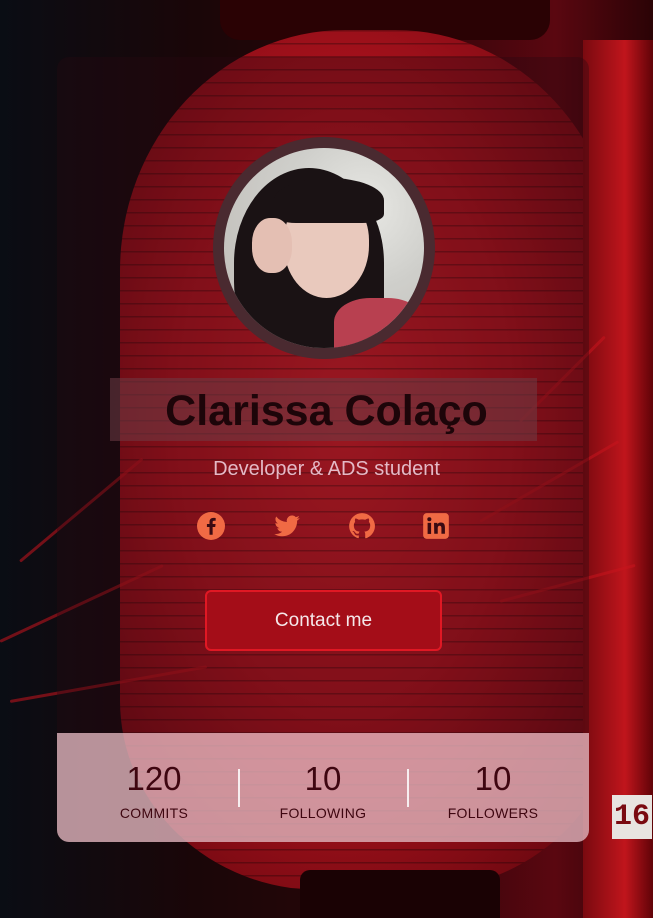  I want to click on stat-followers: 10 FOLLOWERS, so click(493, 787).